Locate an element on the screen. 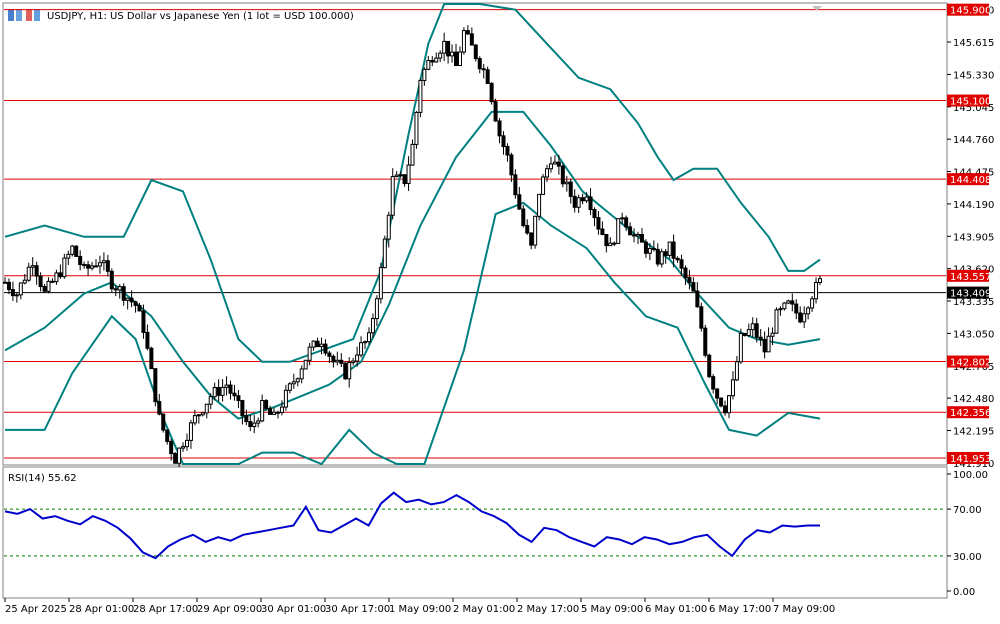  time-tick-label: 25 Apr 2025 is located at coordinates (36, 609).